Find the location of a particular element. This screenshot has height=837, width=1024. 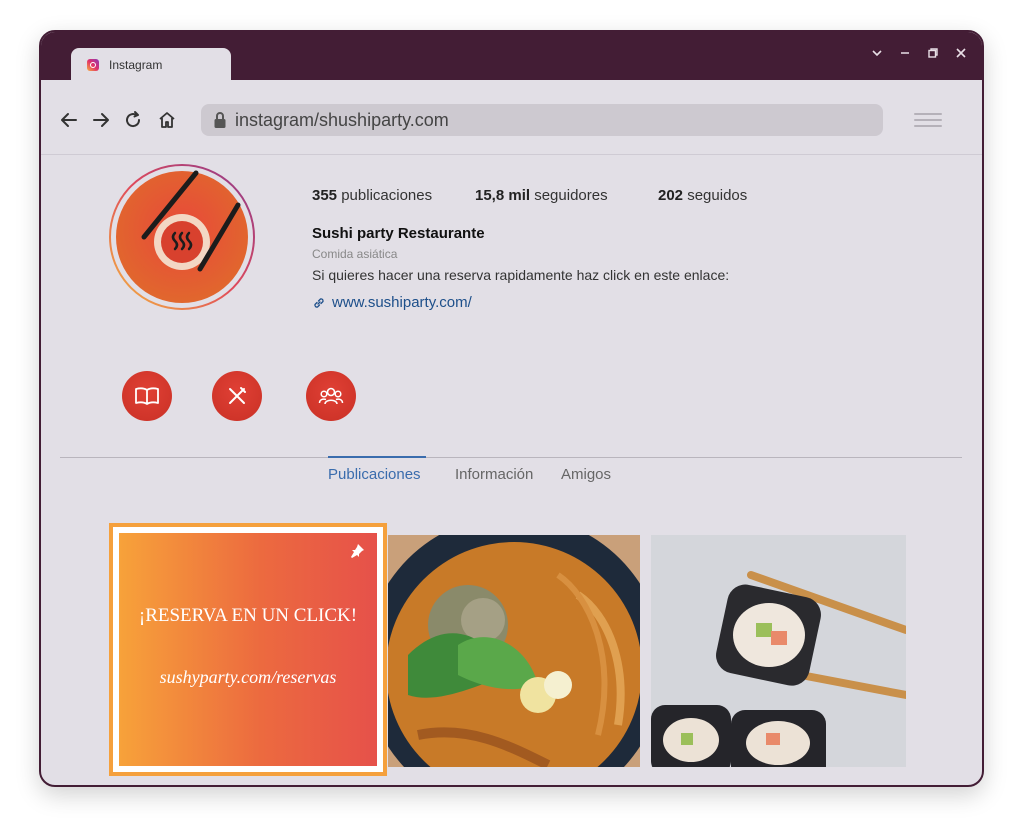

sushi-photo is located at coordinates (778, 651).